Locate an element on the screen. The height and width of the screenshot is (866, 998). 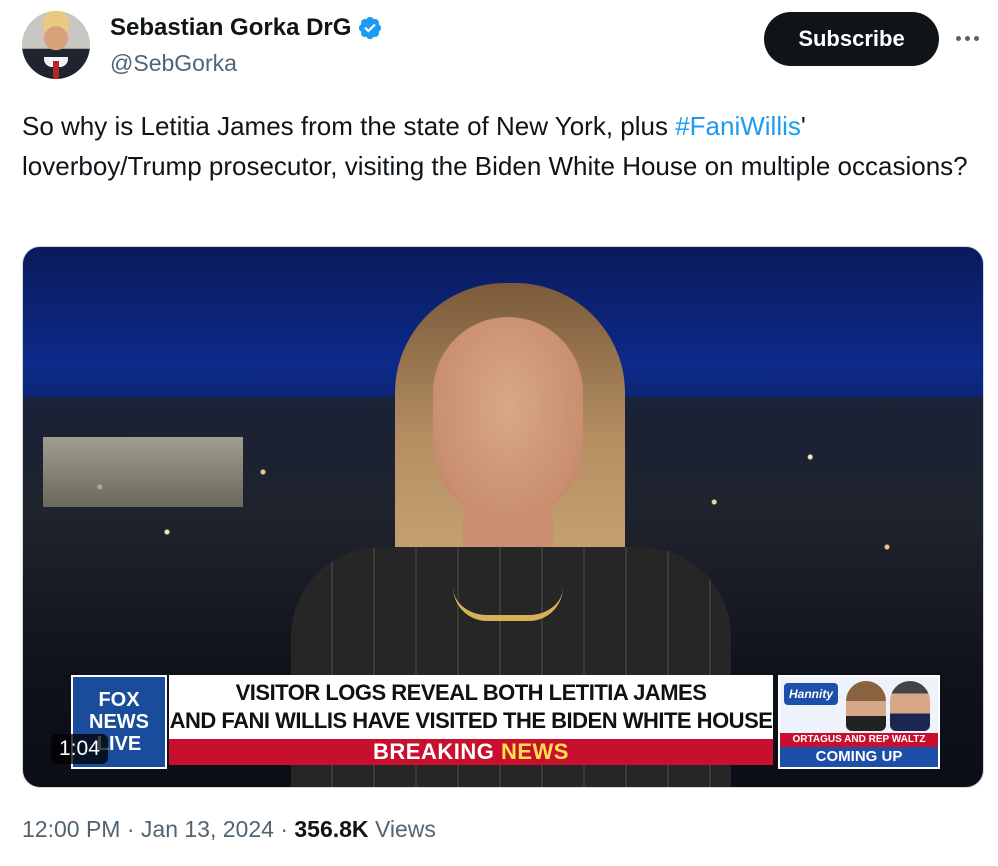
avatar-tie is located at coordinates (56, 70).